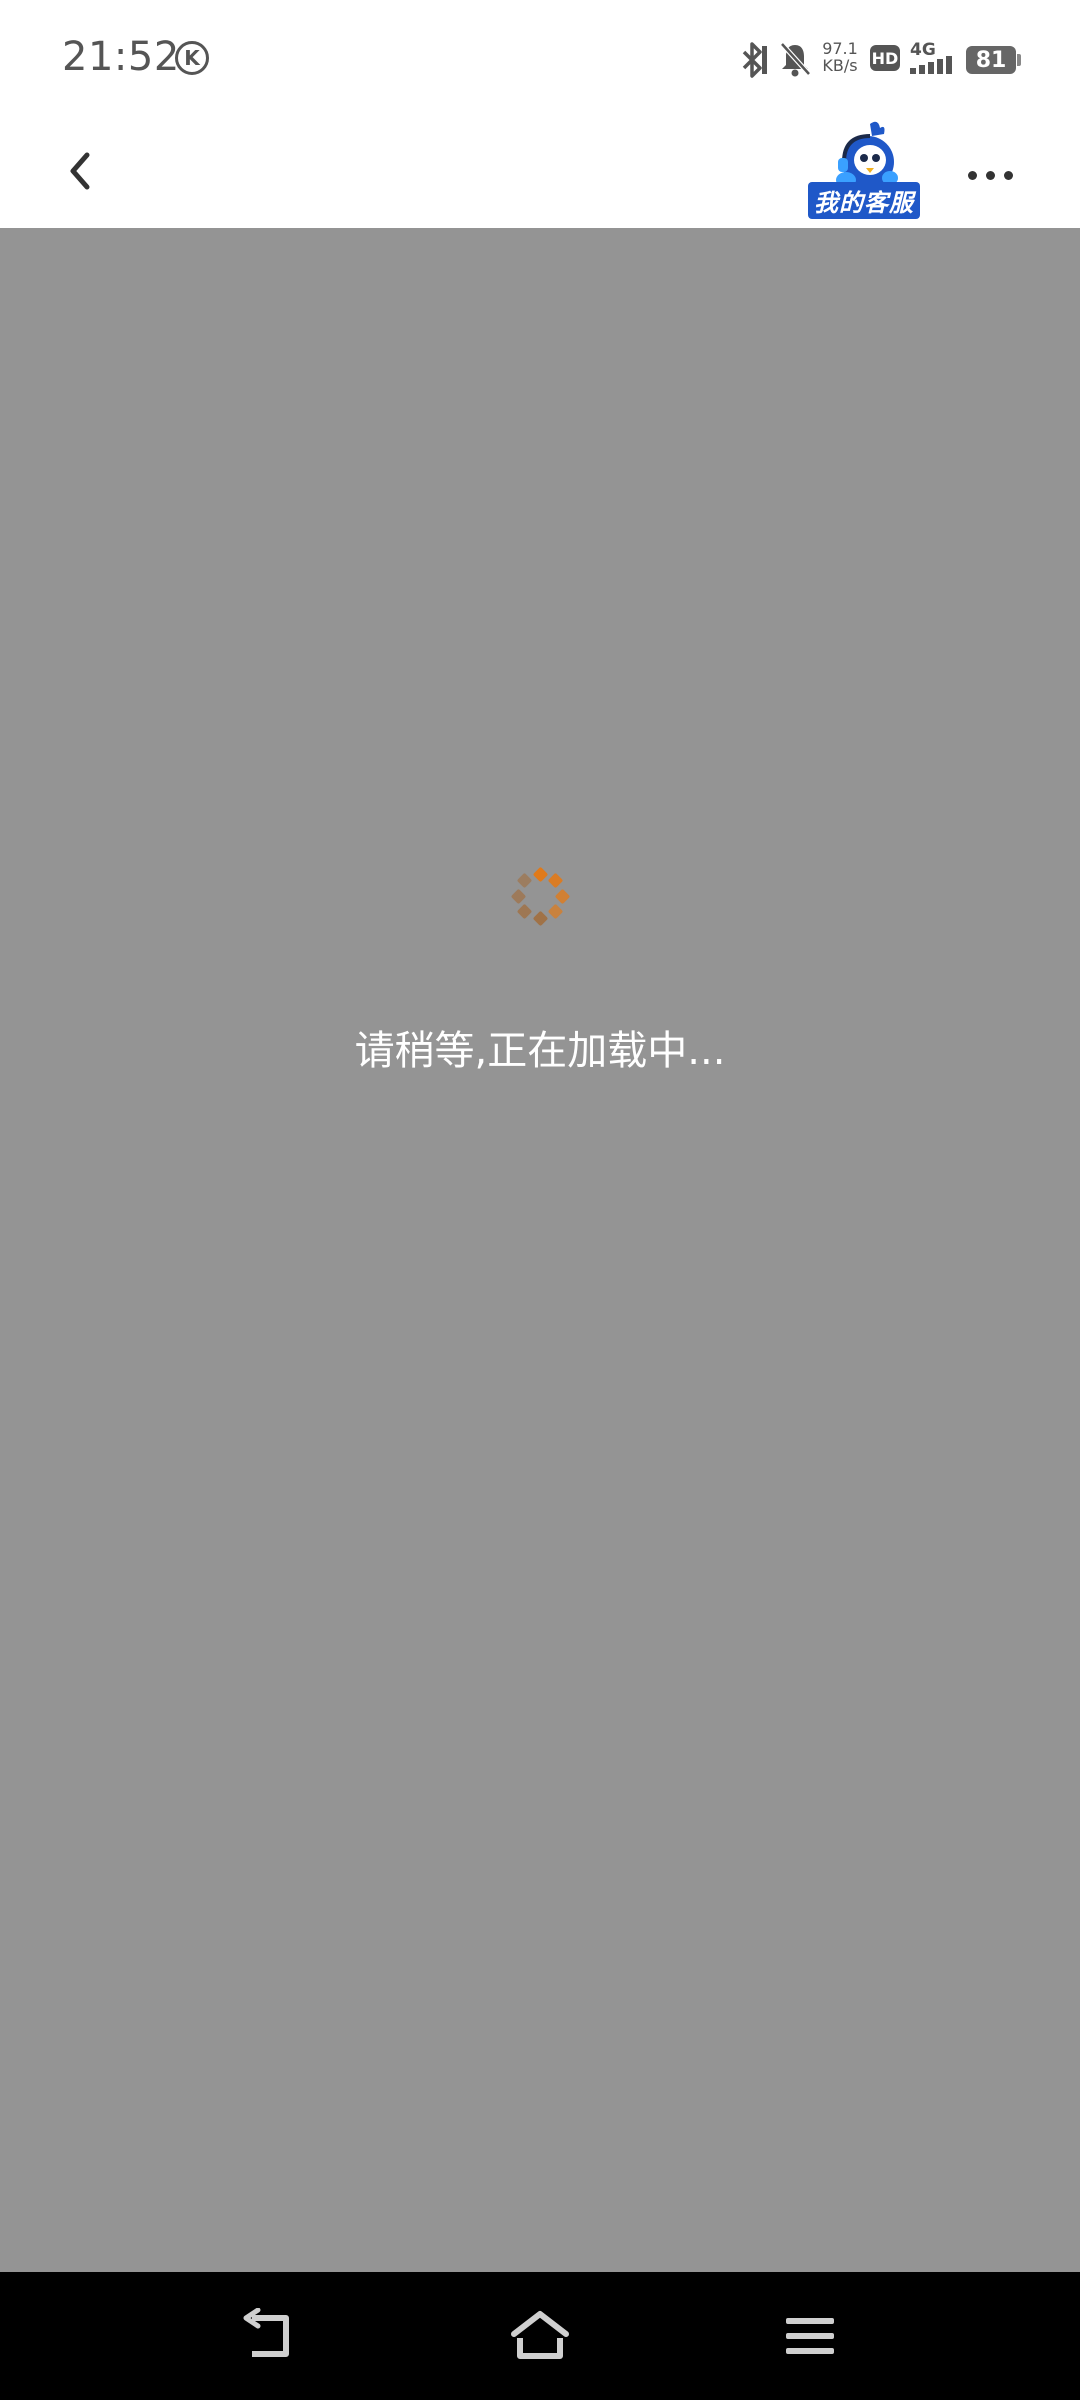  I want to click on back-button, so click(80, 171).